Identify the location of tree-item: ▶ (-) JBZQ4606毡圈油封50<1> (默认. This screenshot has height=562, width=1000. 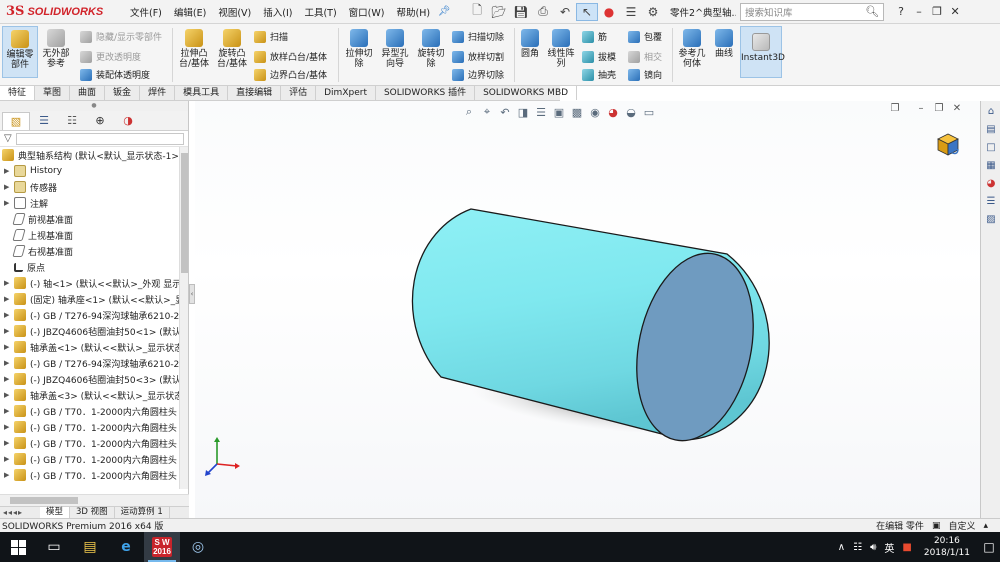
(94, 331).